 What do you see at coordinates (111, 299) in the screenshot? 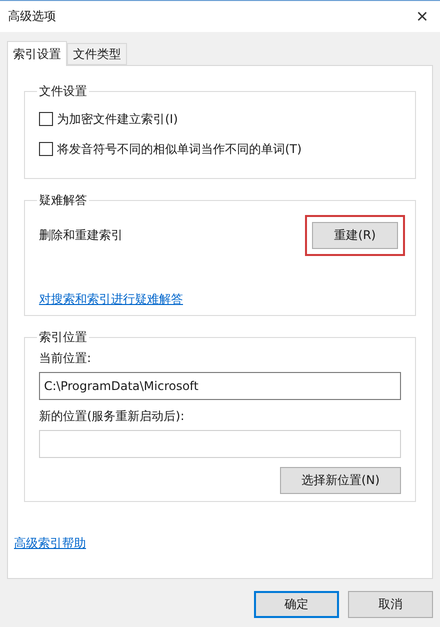
I see `troubleshoot-link: 对搜索和索引进行疑难解答` at bounding box center [111, 299].